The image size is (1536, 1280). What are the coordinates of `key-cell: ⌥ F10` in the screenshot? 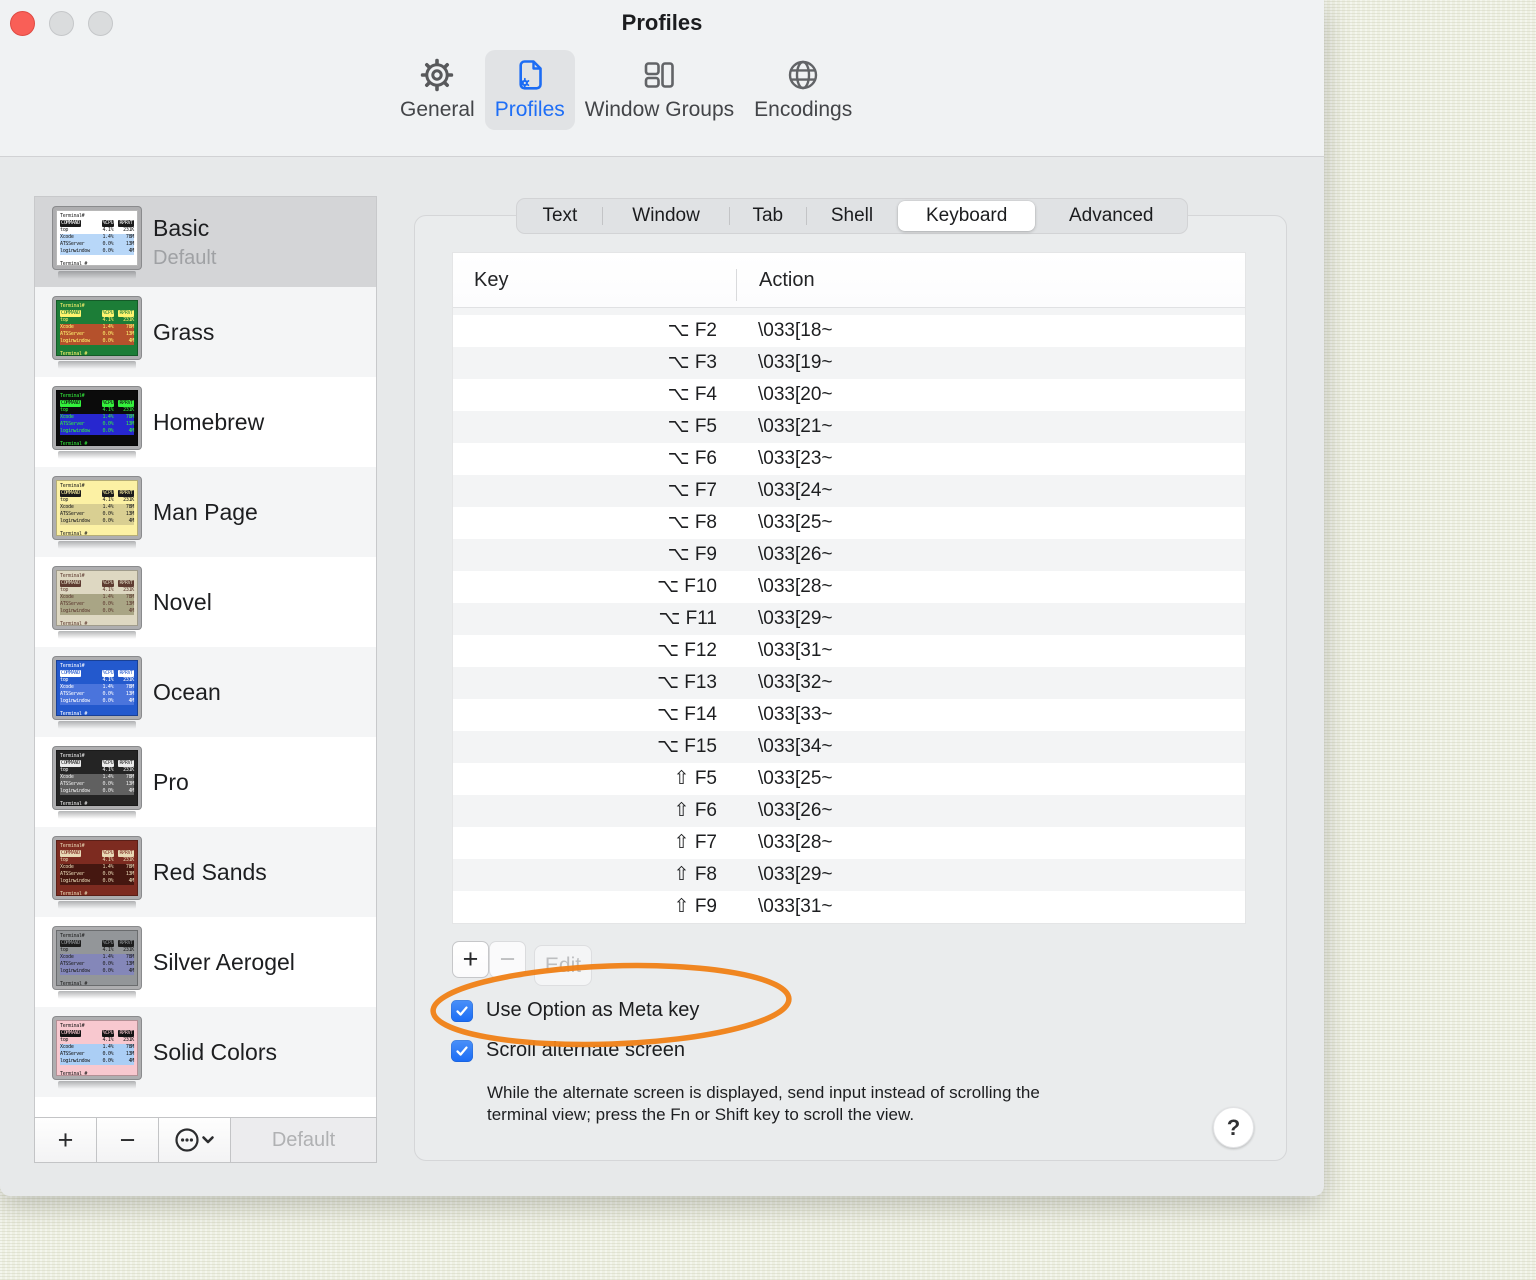 It's located at (687, 586).